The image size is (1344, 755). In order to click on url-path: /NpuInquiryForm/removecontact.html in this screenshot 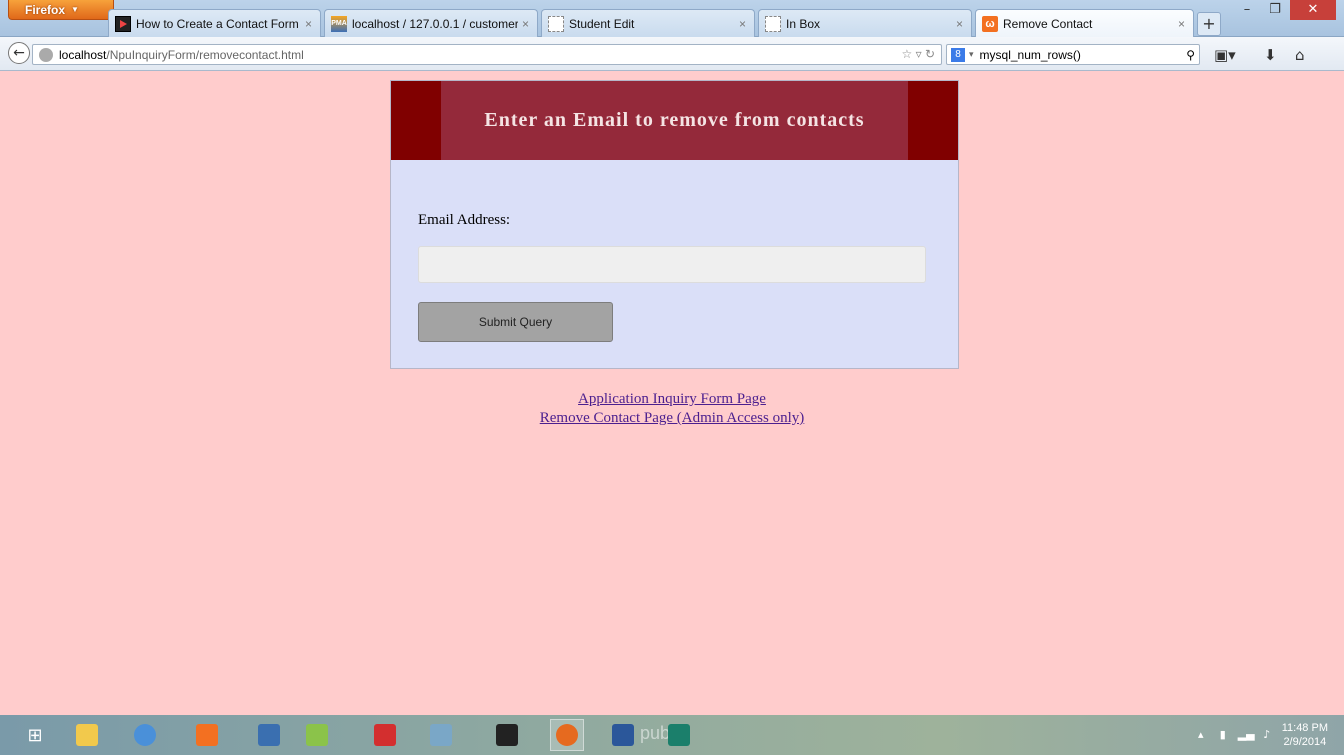, I will do `click(205, 54)`.